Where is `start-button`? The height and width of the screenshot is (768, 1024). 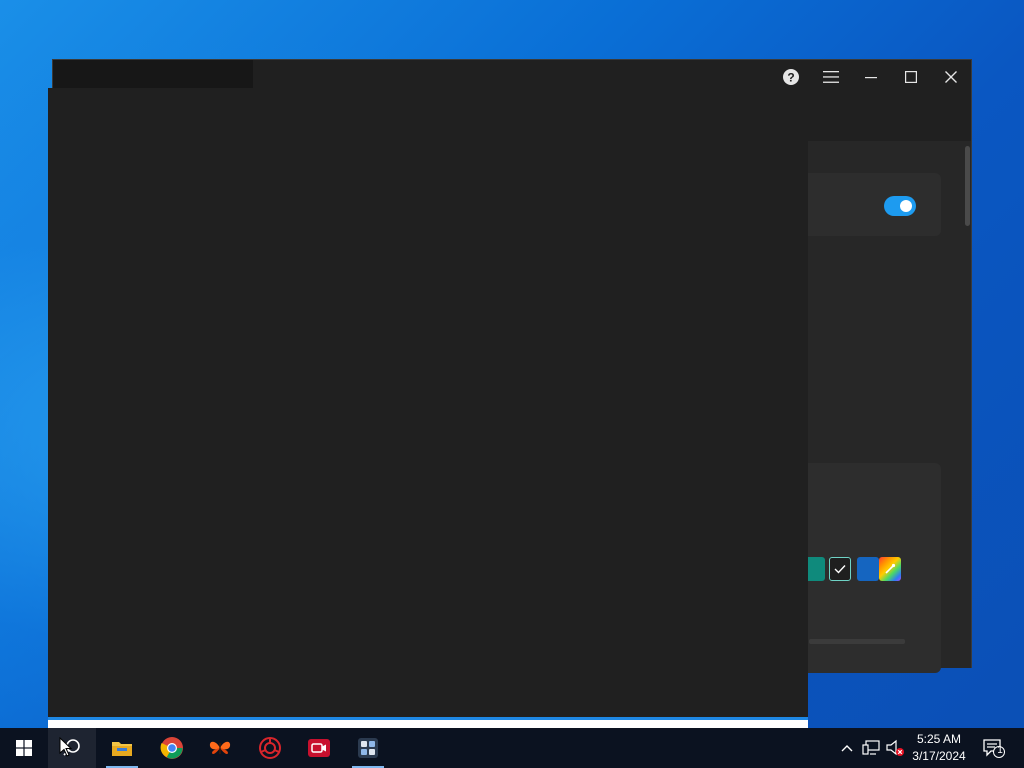
start-button is located at coordinates (24, 748).